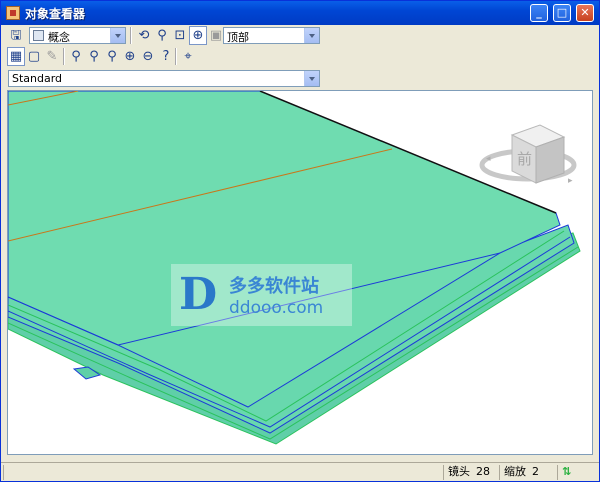 This screenshot has width=600, height=482. Describe the element at coordinates (198, 294) in the screenshot. I see `watermark-logo: D` at that location.